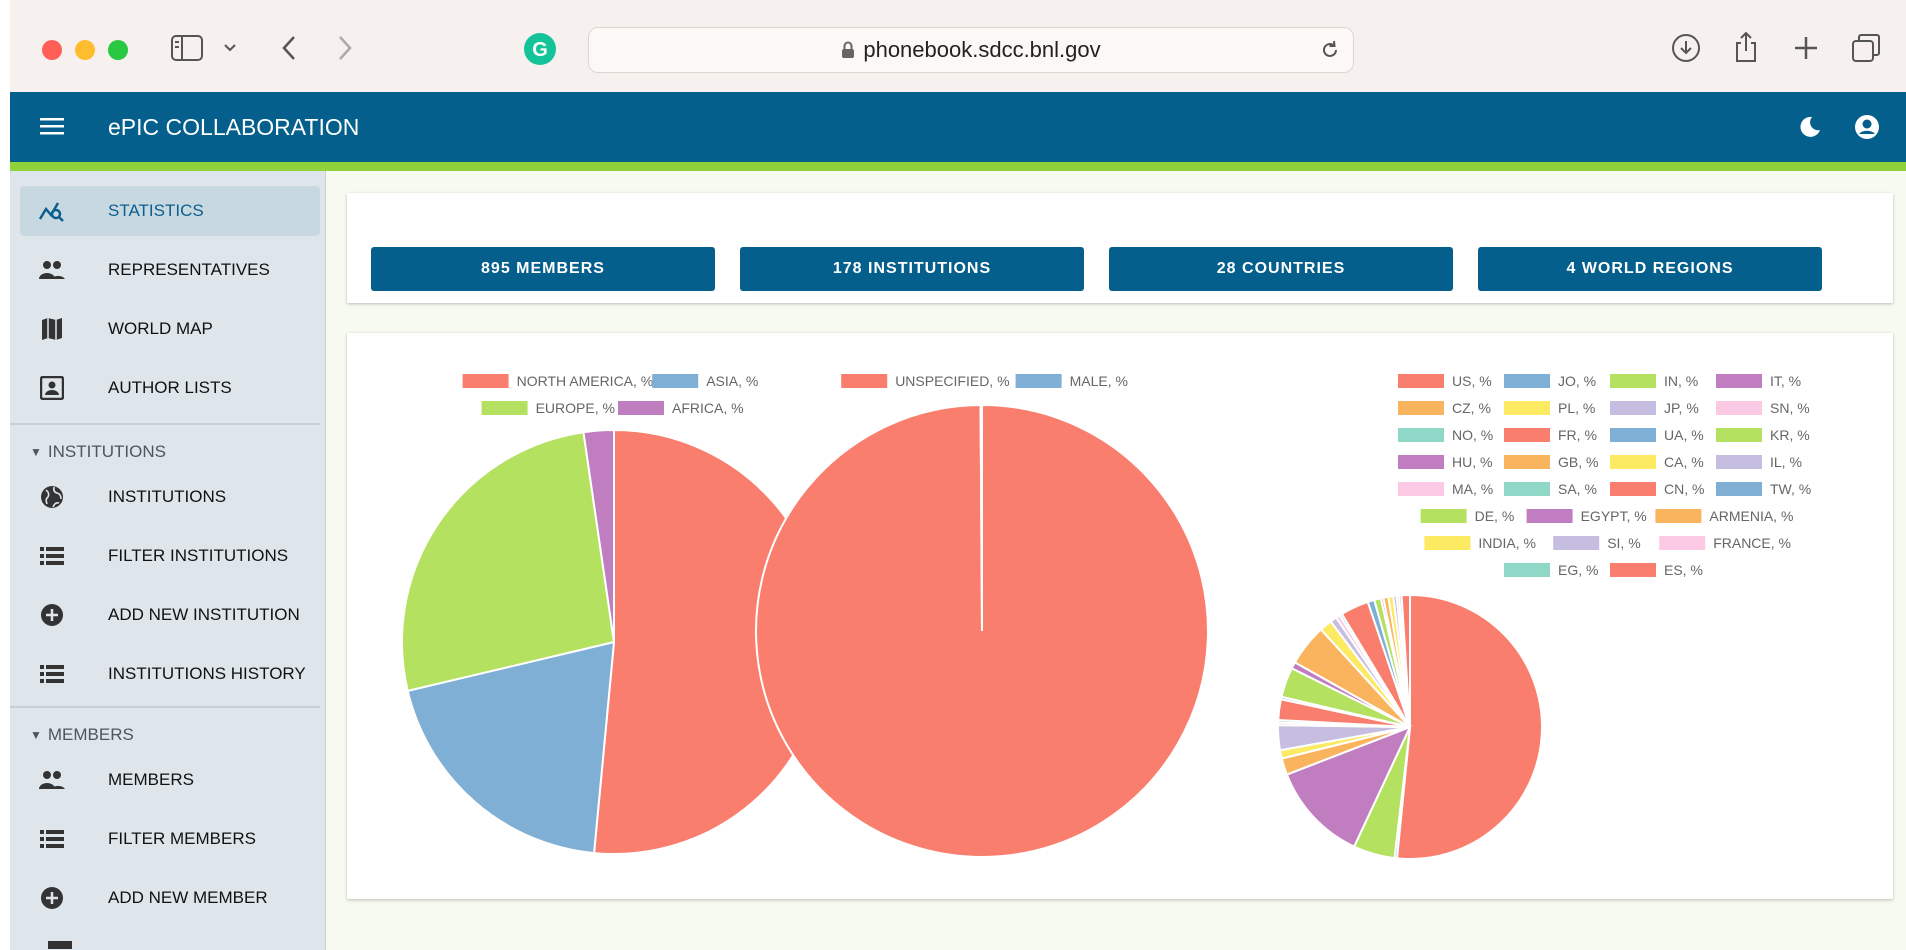 The height and width of the screenshot is (950, 1906). What do you see at coordinates (1578, 462) in the screenshot?
I see `legend-item-label: GB, %` at bounding box center [1578, 462].